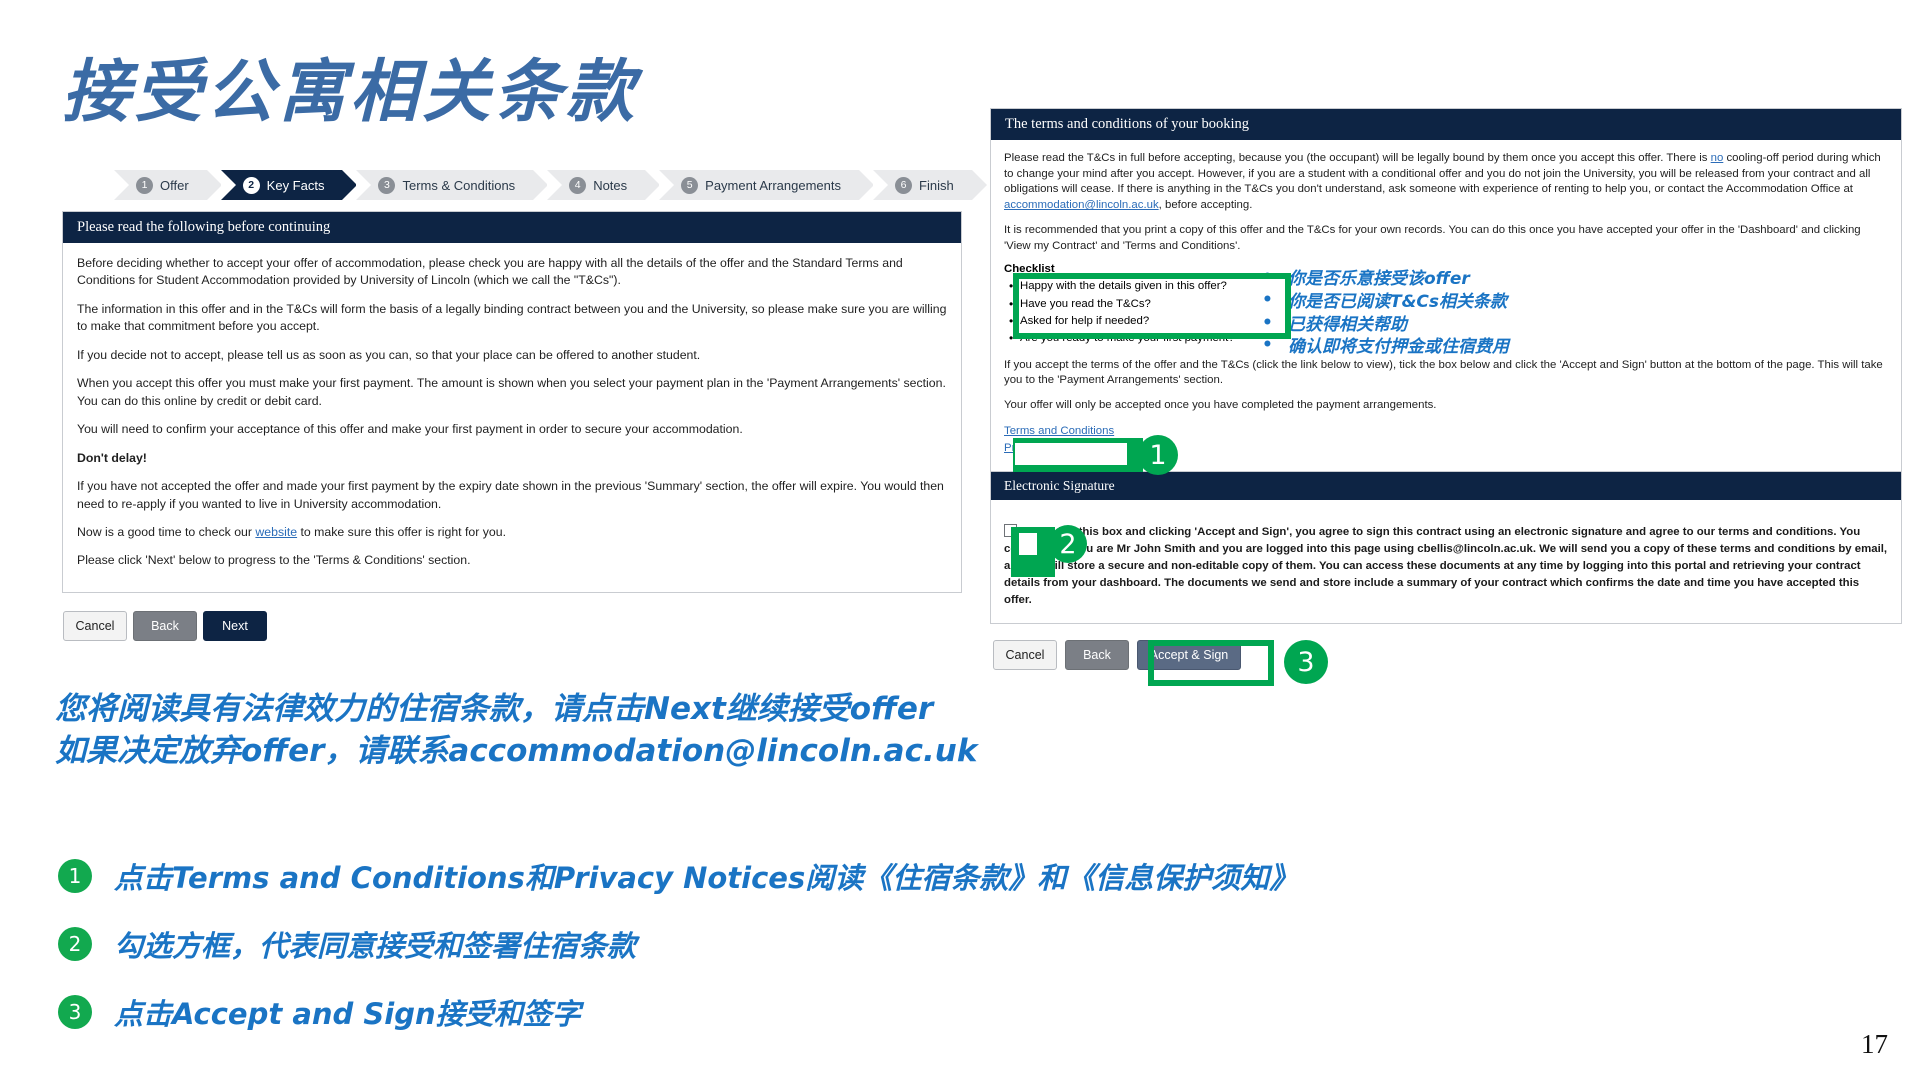  What do you see at coordinates (276, 532) in the screenshot?
I see `website-link: website` at bounding box center [276, 532].